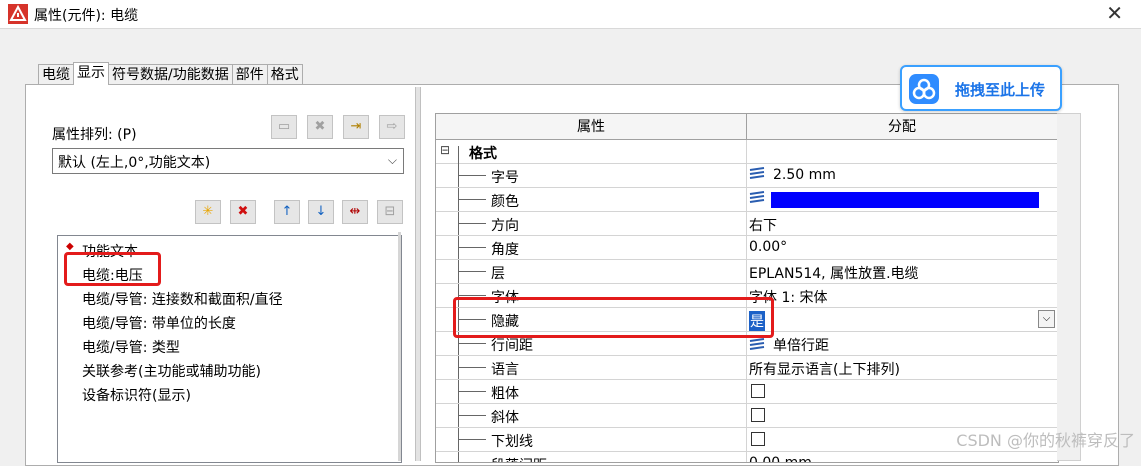 This screenshot has width=1141, height=466. What do you see at coordinates (512, 442) in the screenshot?
I see `property-name: 下划线` at bounding box center [512, 442].